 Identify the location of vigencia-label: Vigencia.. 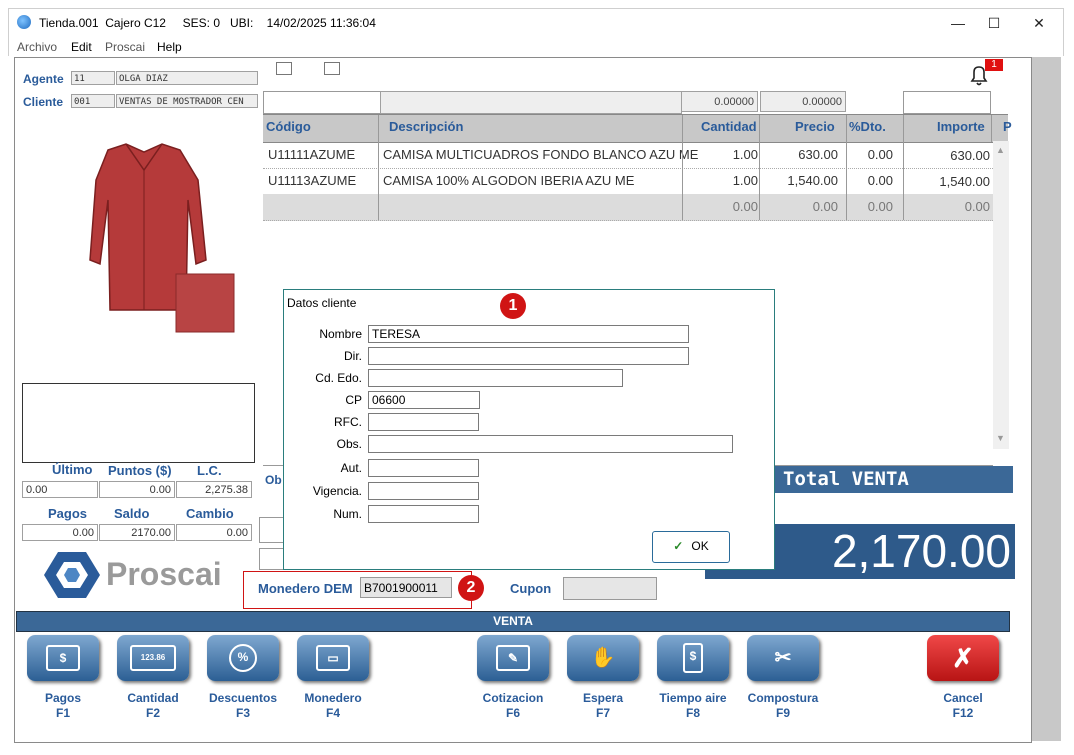
(337, 491).